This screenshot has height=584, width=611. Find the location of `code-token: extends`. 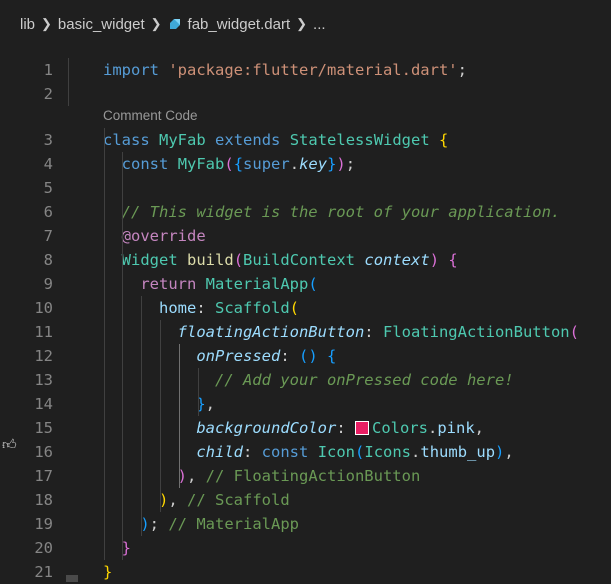

code-token: extends is located at coordinates (248, 140).